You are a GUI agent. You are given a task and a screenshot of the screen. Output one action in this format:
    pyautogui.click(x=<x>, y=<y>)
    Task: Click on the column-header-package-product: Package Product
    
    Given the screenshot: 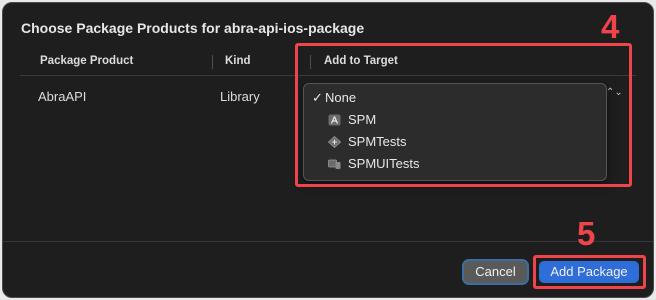 What is the action you would take?
    pyautogui.click(x=86, y=61)
    